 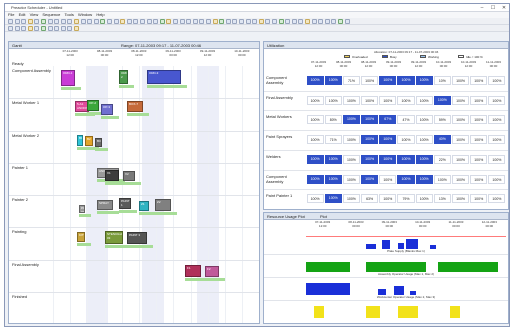 What do you see at coordinates (406, 199) in the screenshot?
I see `utilization-cell: 79%` at bounding box center [406, 199].